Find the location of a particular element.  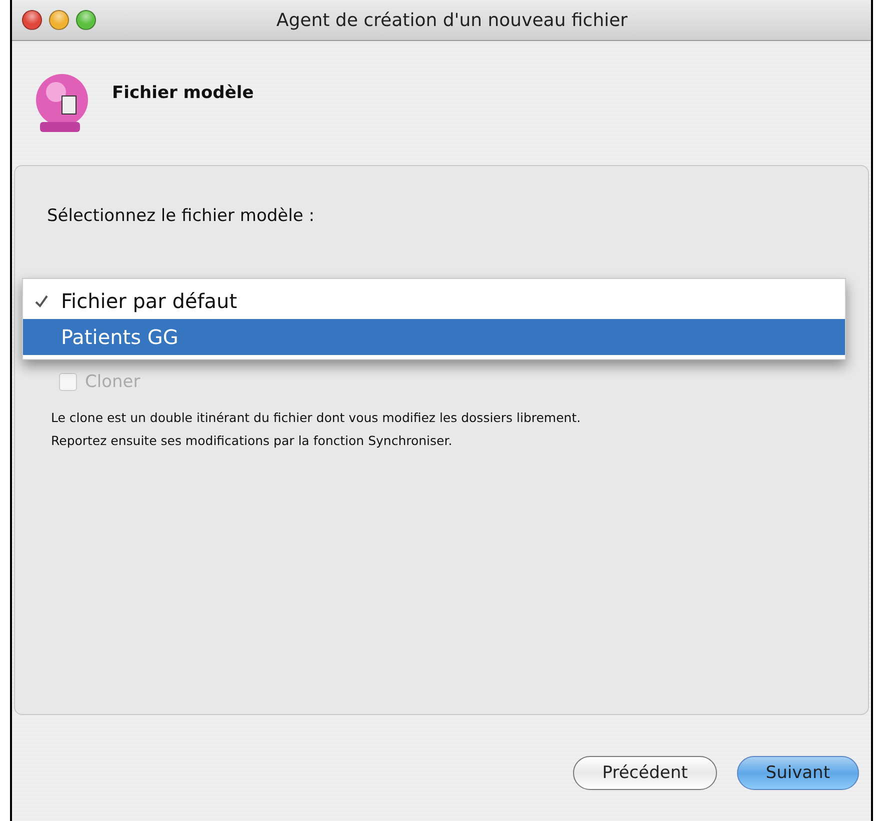

menu-item: Patients GG is located at coordinates (434, 337).